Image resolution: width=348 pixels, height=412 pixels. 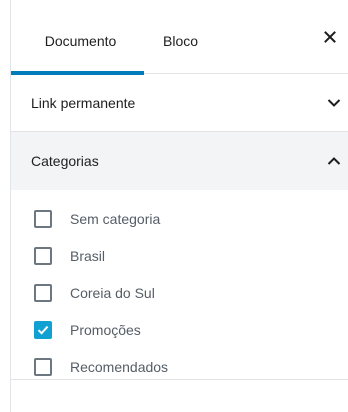 What do you see at coordinates (77, 37) in the screenshot?
I see `tab-document: Documento` at bounding box center [77, 37].